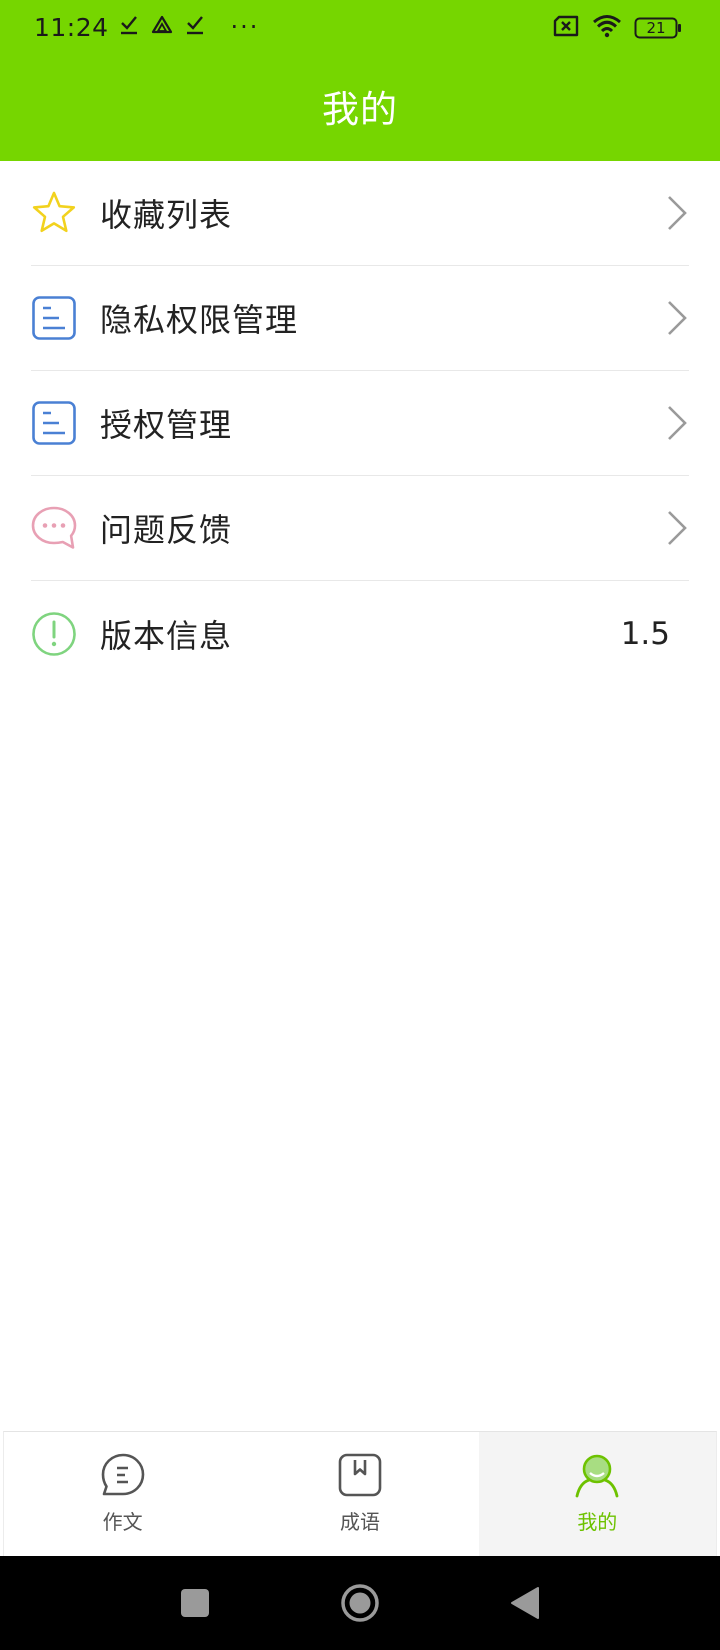  What do you see at coordinates (199, 320) in the screenshot?
I see `menu-item-label: 隐私权限管理` at bounding box center [199, 320].